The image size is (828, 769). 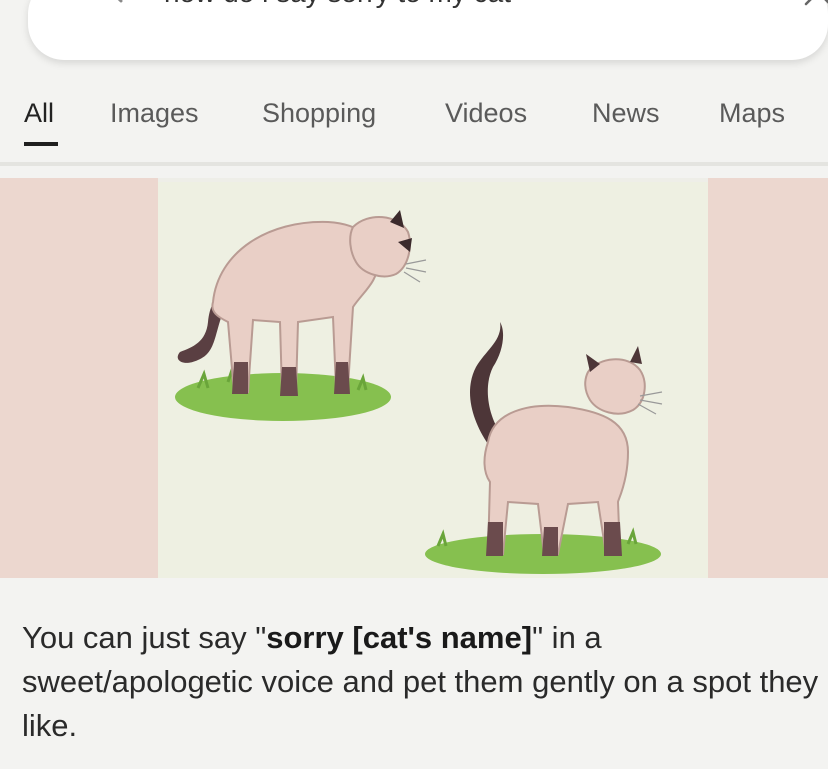 I want to click on tab-all: All, so click(x=39, y=113).